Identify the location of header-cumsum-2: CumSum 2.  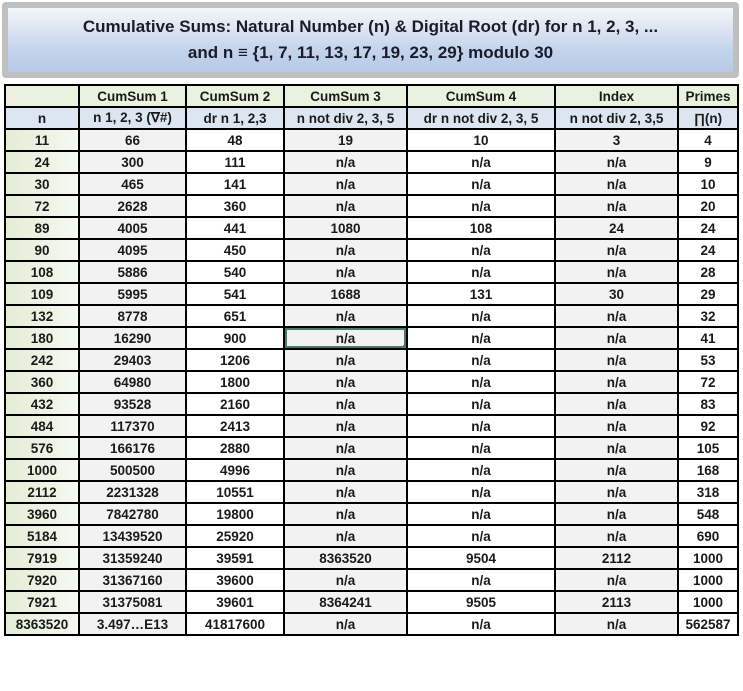
(235, 96).